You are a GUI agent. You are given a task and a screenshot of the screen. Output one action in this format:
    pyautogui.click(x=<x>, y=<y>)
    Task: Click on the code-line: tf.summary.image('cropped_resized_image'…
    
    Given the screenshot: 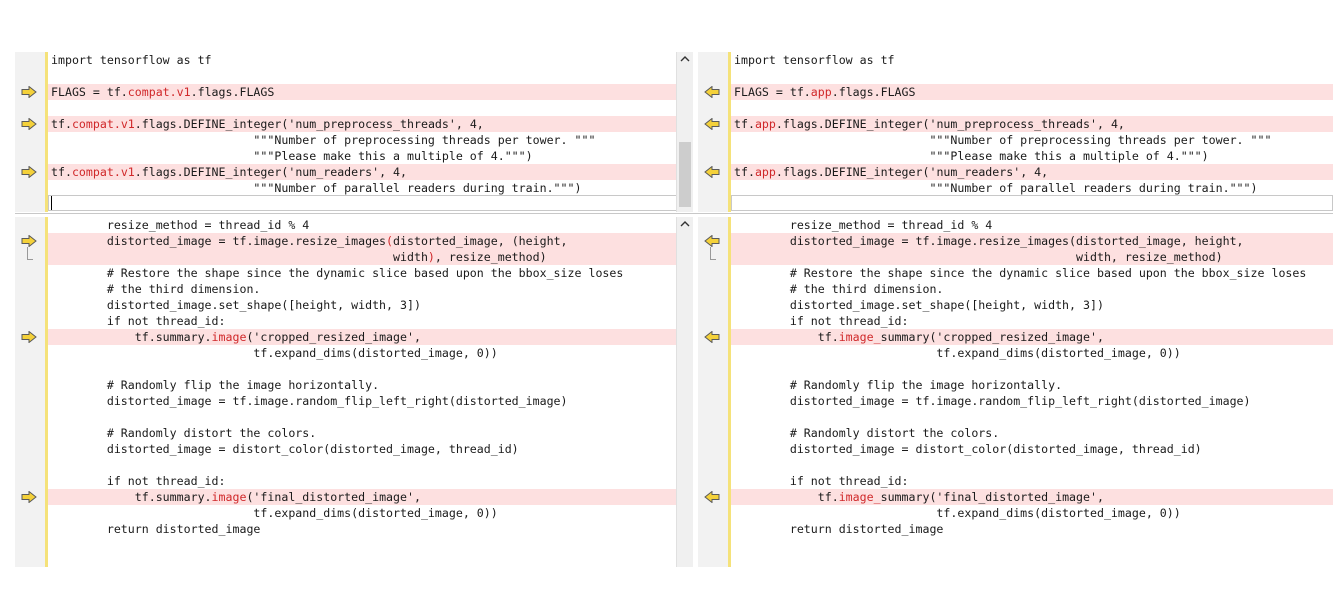 What is the action you would take?
    pyautogui.click(x=370, y=337)
    